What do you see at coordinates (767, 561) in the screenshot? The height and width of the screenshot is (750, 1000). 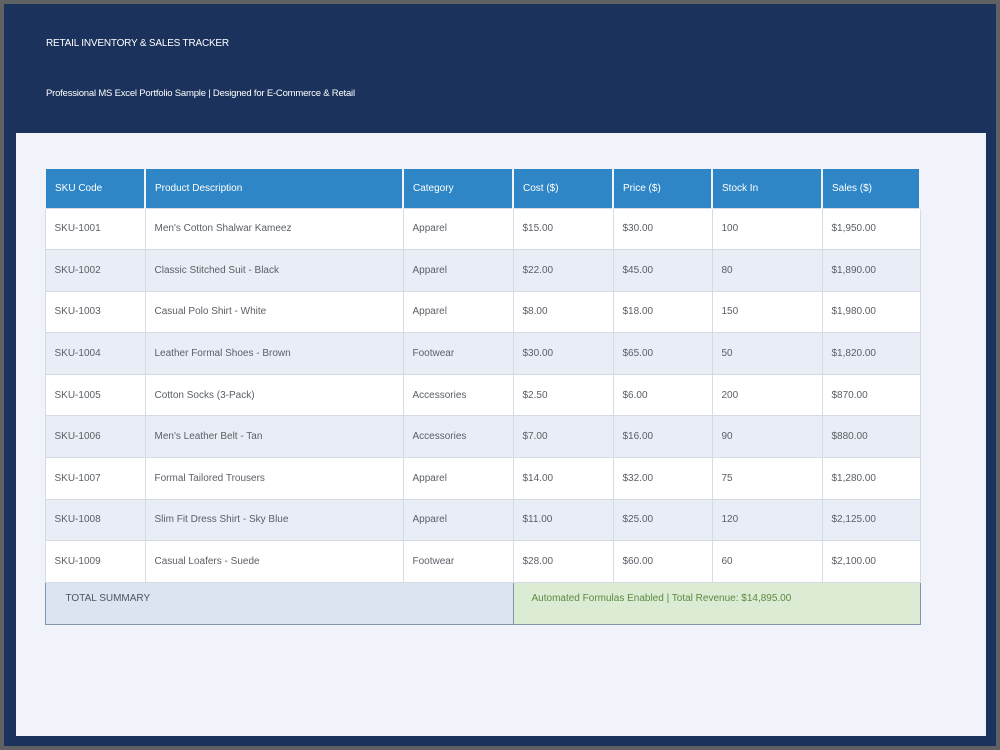 I see `stock-in-cell: 60` at bounding box center [767, 561].